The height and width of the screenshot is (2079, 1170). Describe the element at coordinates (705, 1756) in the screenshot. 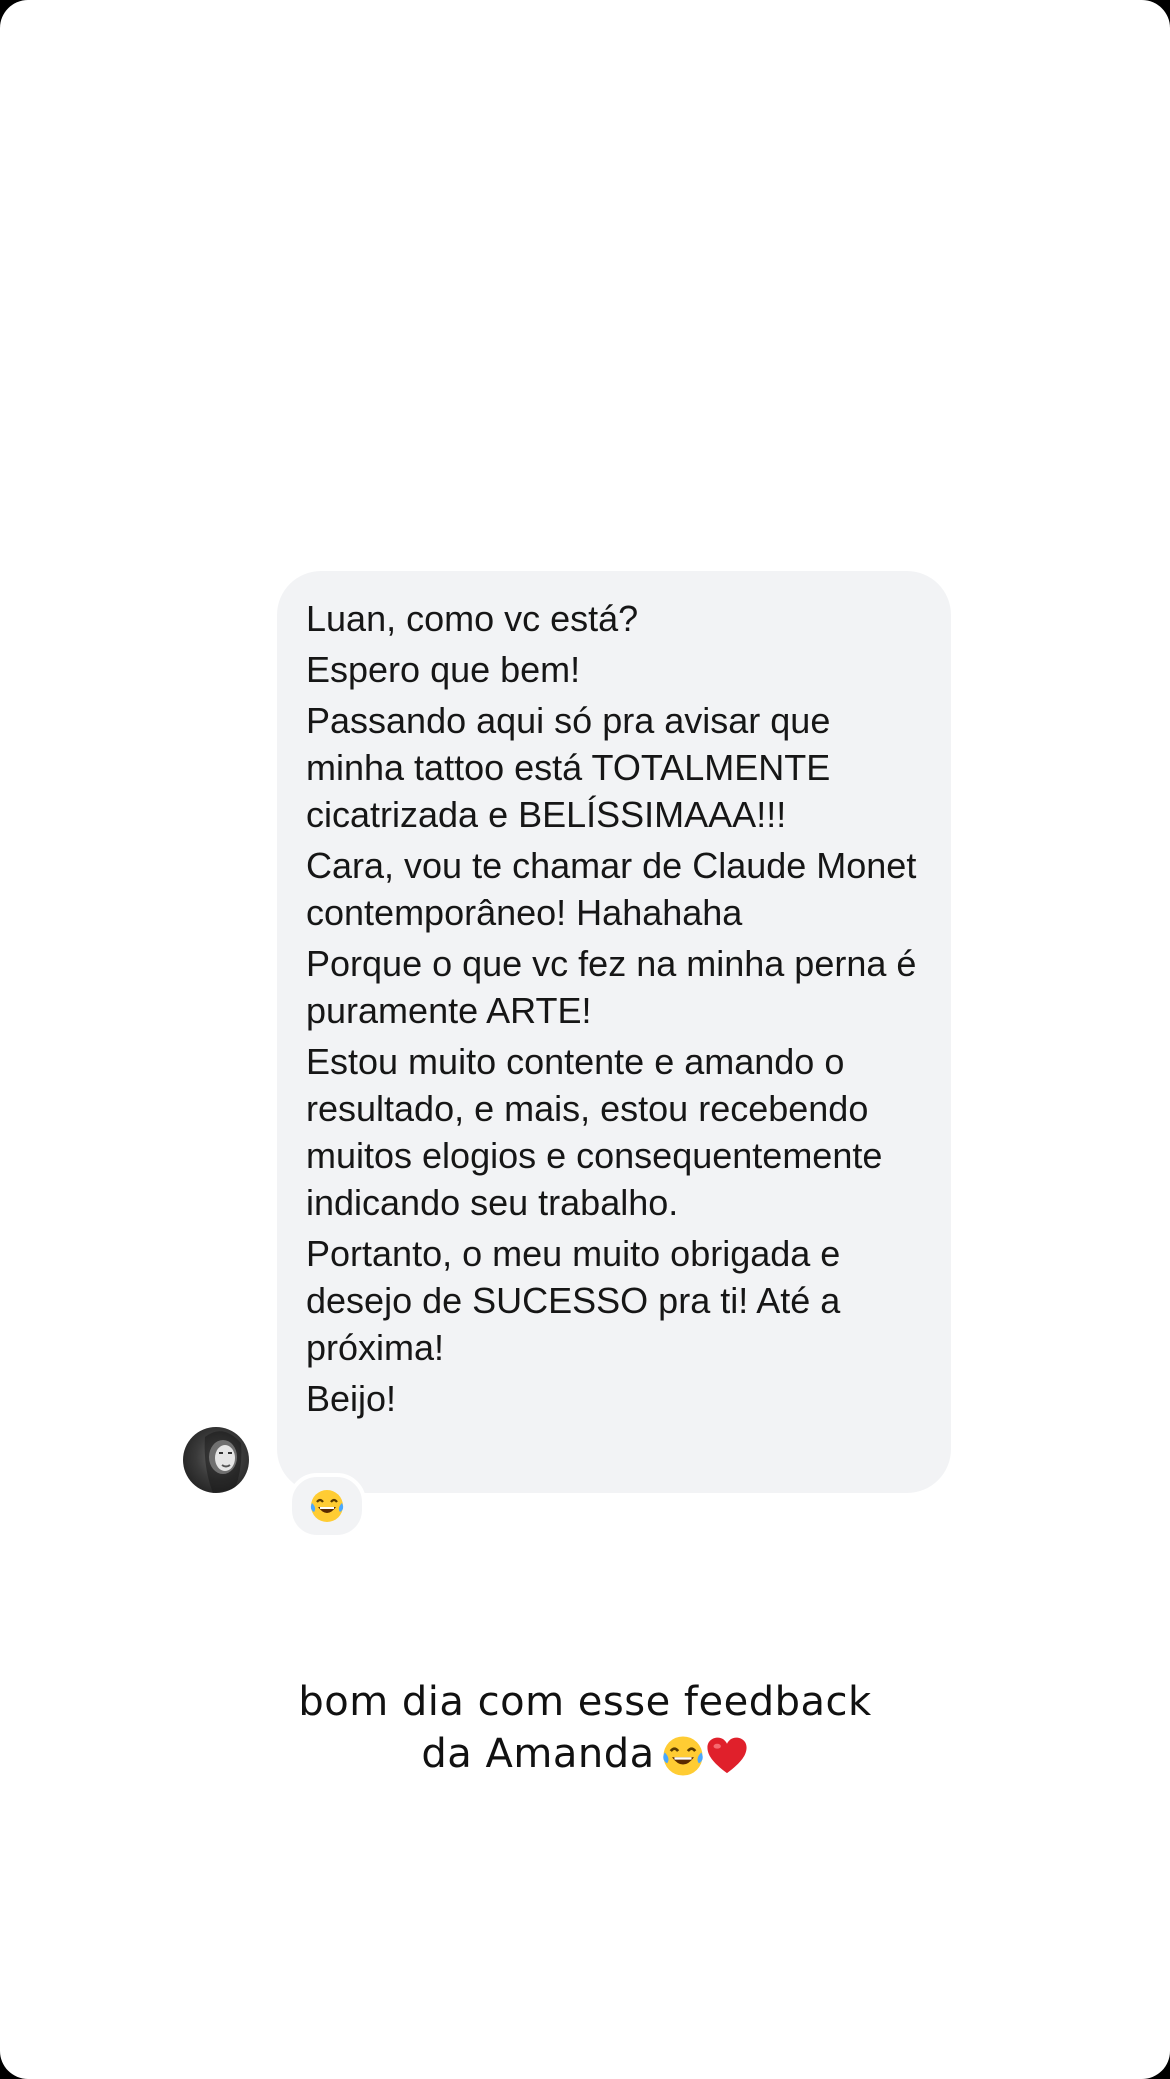

I see `caption-emoji-row` at that location.